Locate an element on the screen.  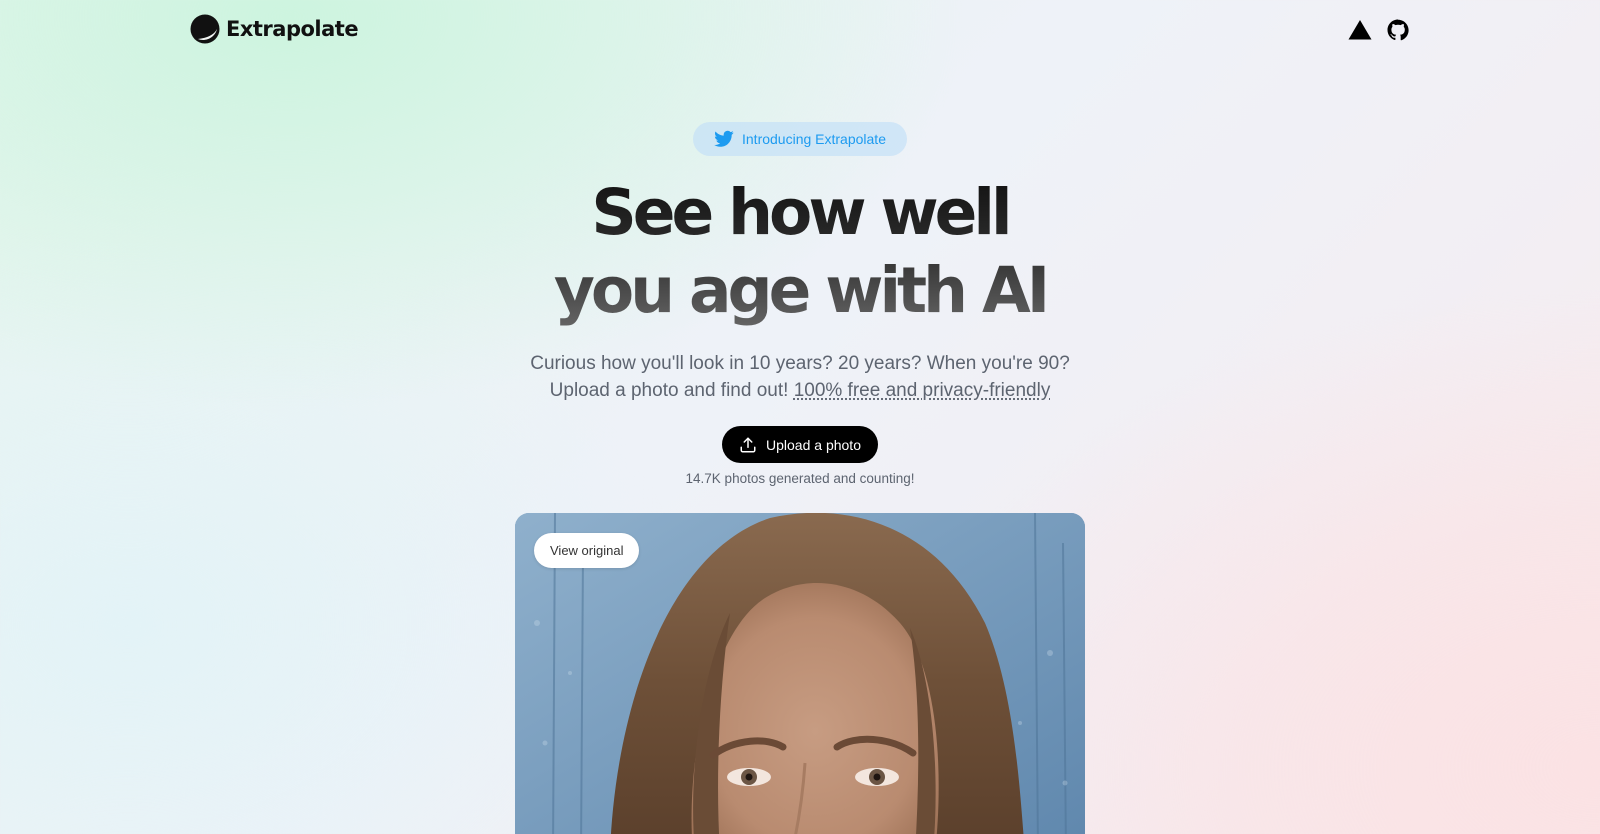
upload-photo-button: Upload a photo is located at coordinates (800, 444).